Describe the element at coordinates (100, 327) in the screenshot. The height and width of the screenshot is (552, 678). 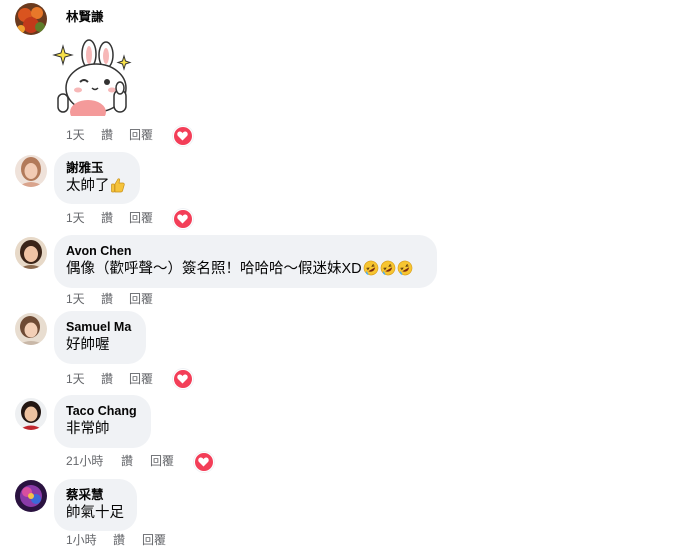
I see `comment-author: Samuel Ma` at that location.